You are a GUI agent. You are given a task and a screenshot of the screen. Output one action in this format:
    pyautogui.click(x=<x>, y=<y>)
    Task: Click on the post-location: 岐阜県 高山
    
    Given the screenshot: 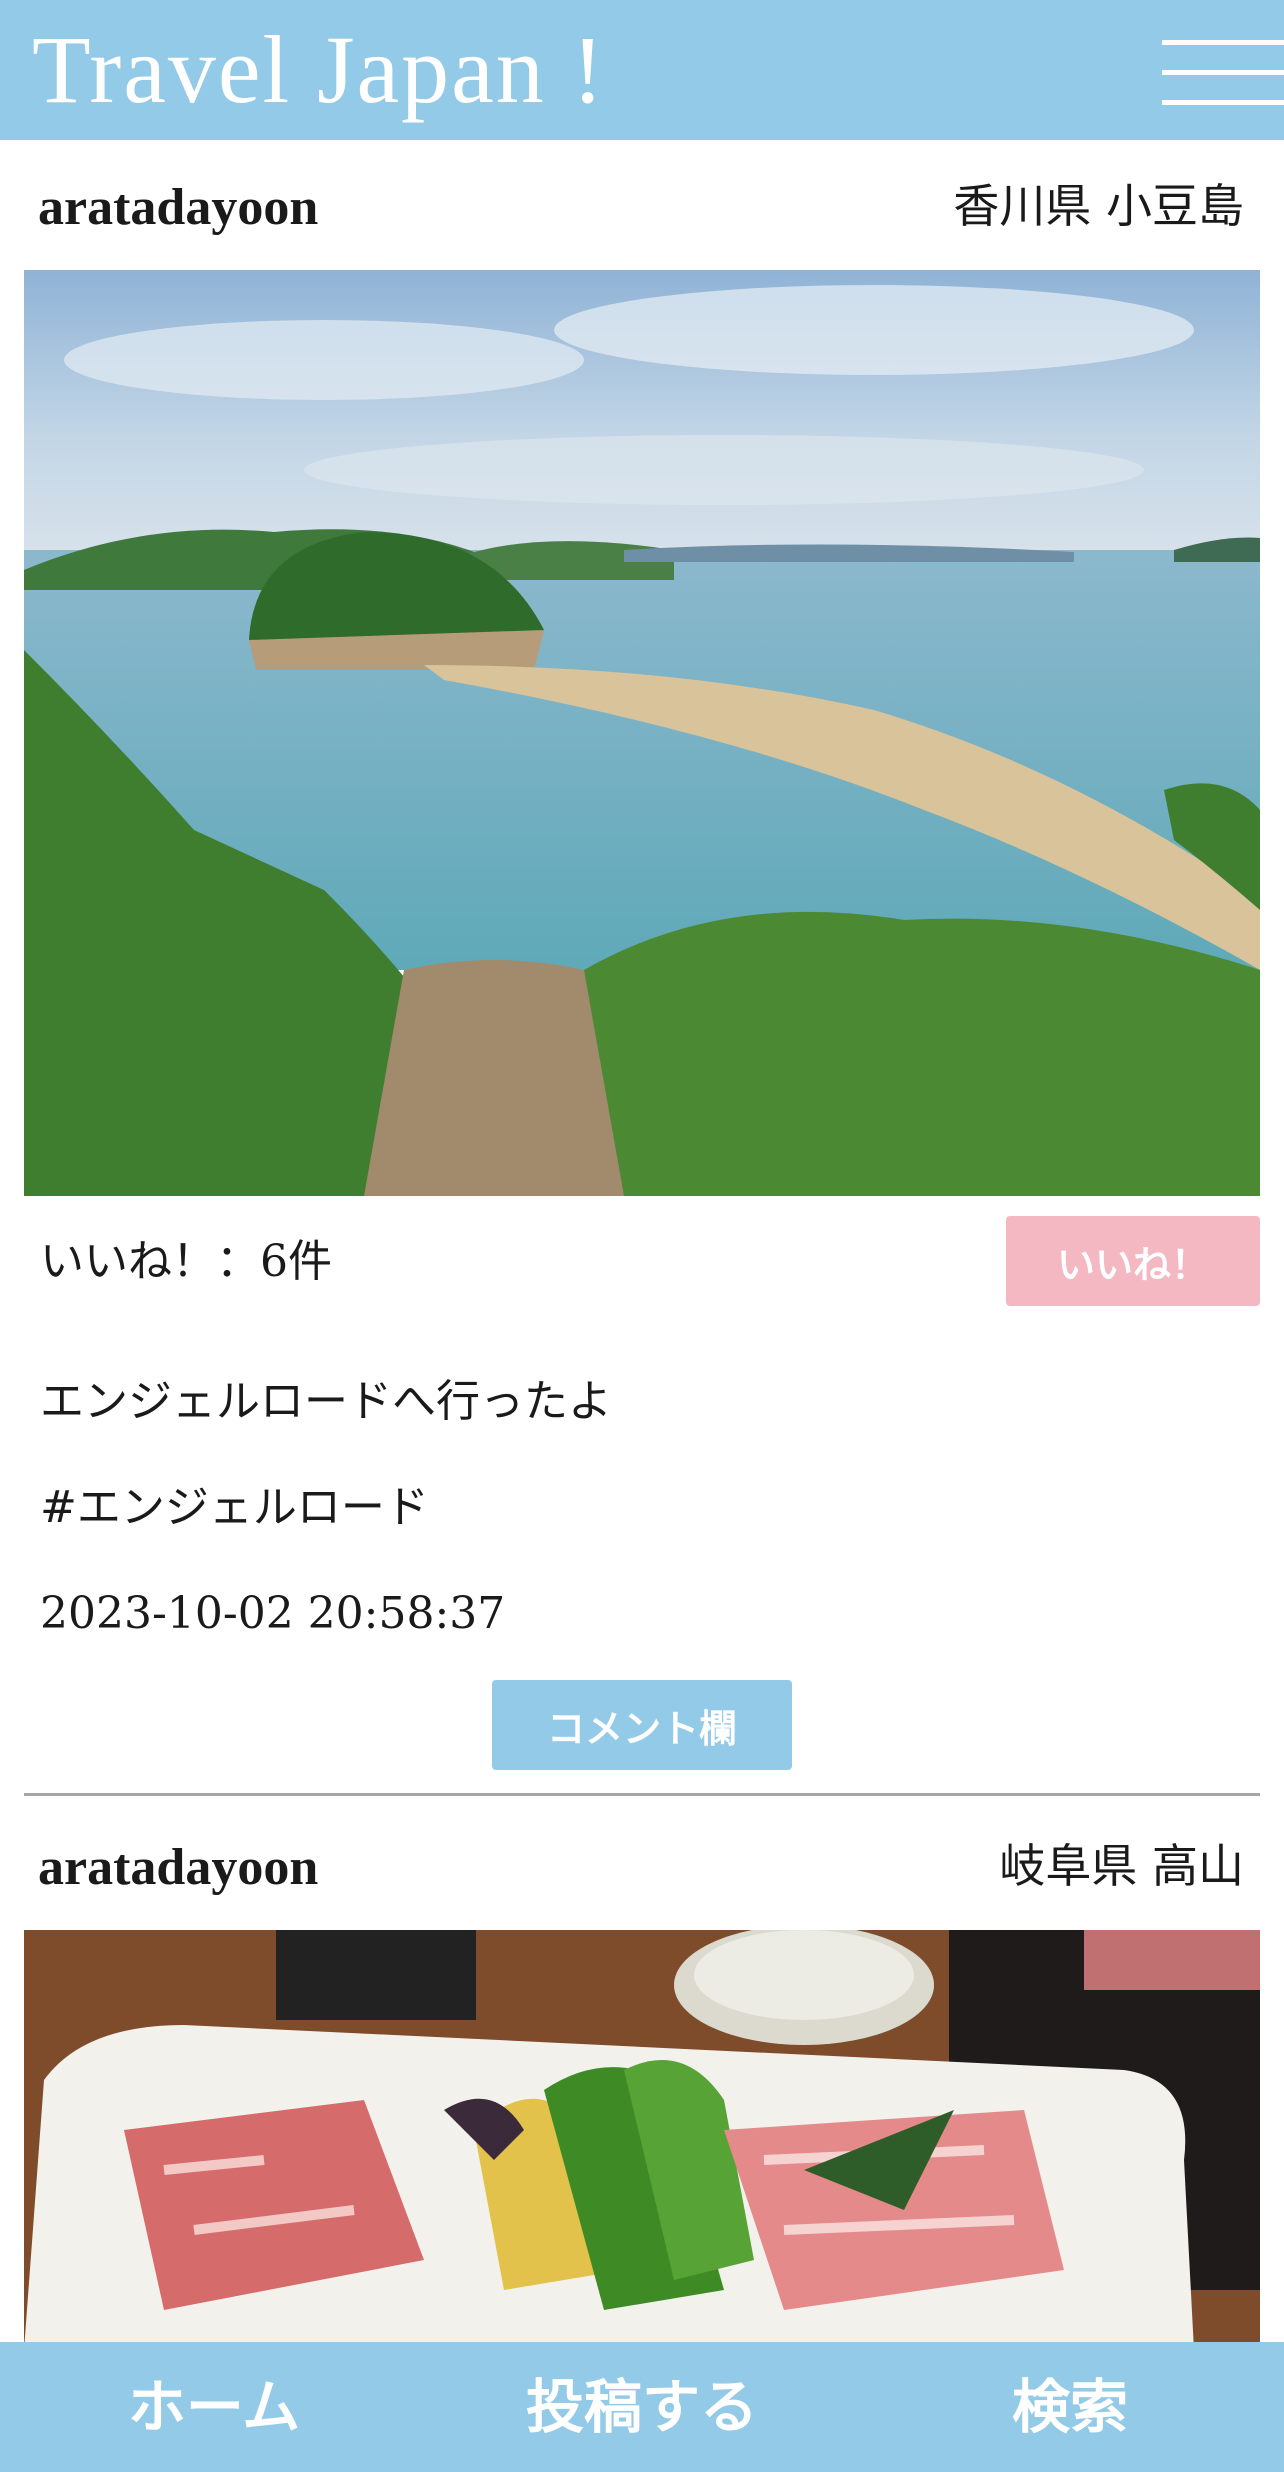 What is the action you would take?
    pyautogui.click(x=1121, y=1866)
    